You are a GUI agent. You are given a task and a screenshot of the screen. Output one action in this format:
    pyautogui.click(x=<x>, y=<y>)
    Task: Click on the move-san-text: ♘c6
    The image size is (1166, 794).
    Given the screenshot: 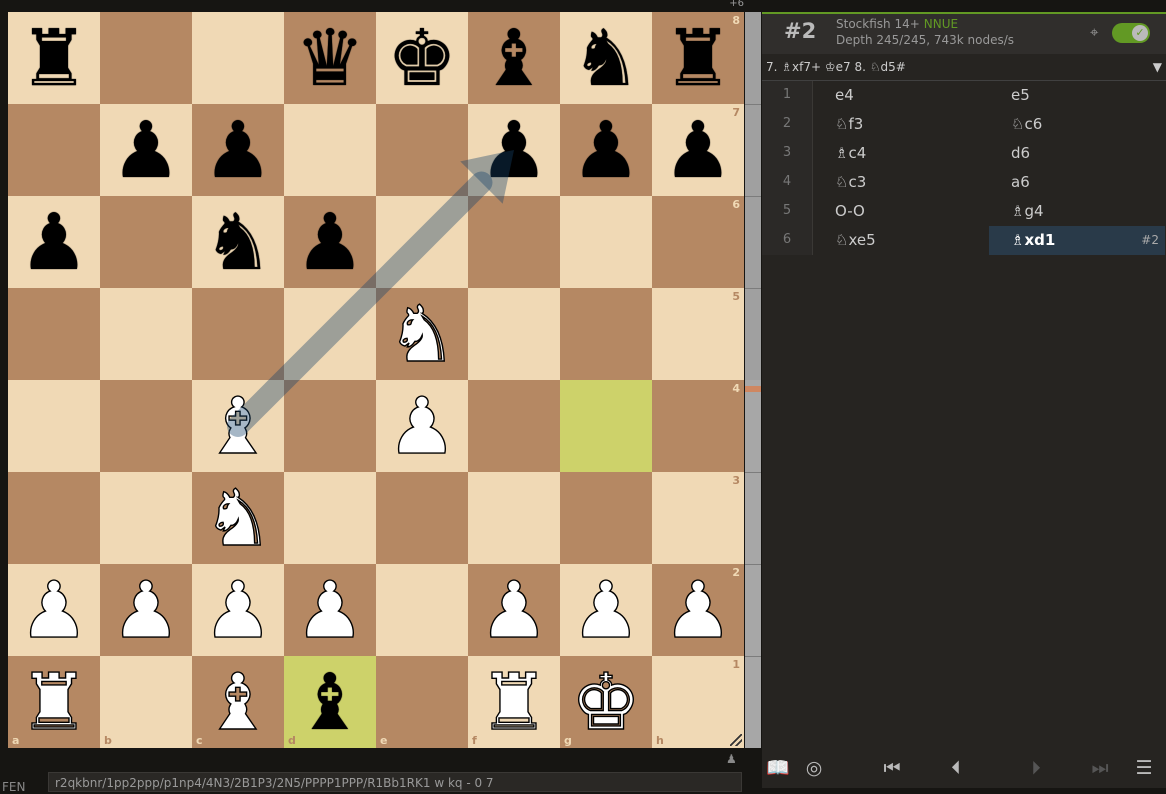 What is the action you would take?
    pyautogui.click(x=1026, y=124)
    